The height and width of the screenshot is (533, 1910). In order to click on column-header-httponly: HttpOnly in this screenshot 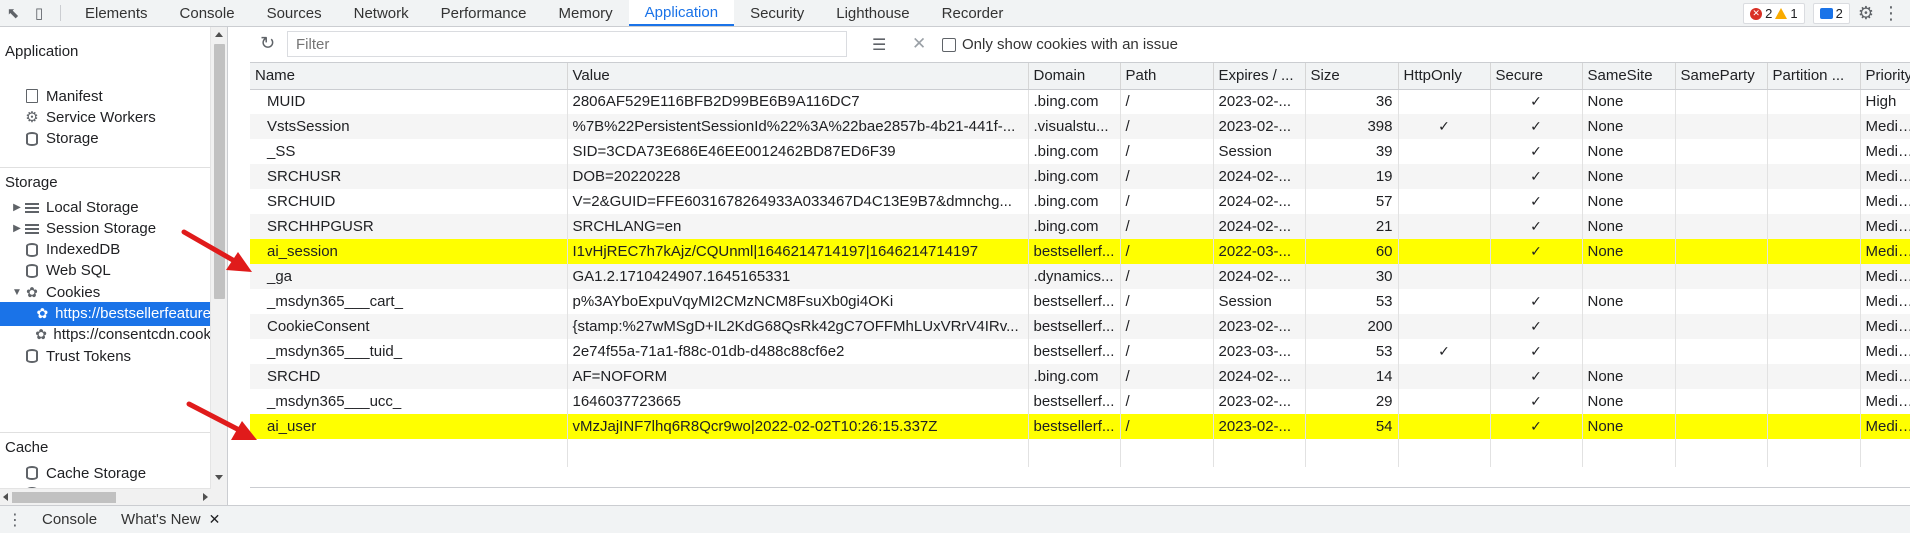, I will do `click(1444, 76)`.